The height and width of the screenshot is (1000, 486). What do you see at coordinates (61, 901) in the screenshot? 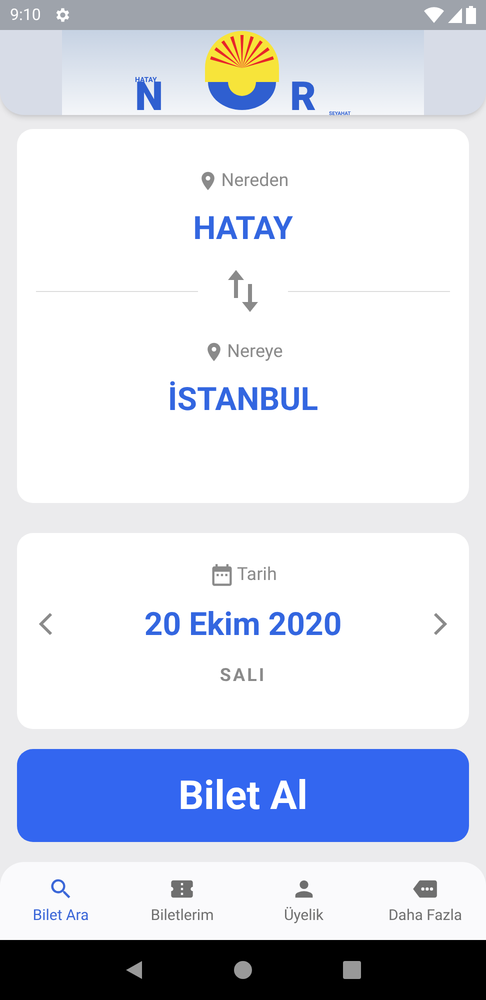
I see `tab: Bilet Ara` at bounding box center [61, 901].